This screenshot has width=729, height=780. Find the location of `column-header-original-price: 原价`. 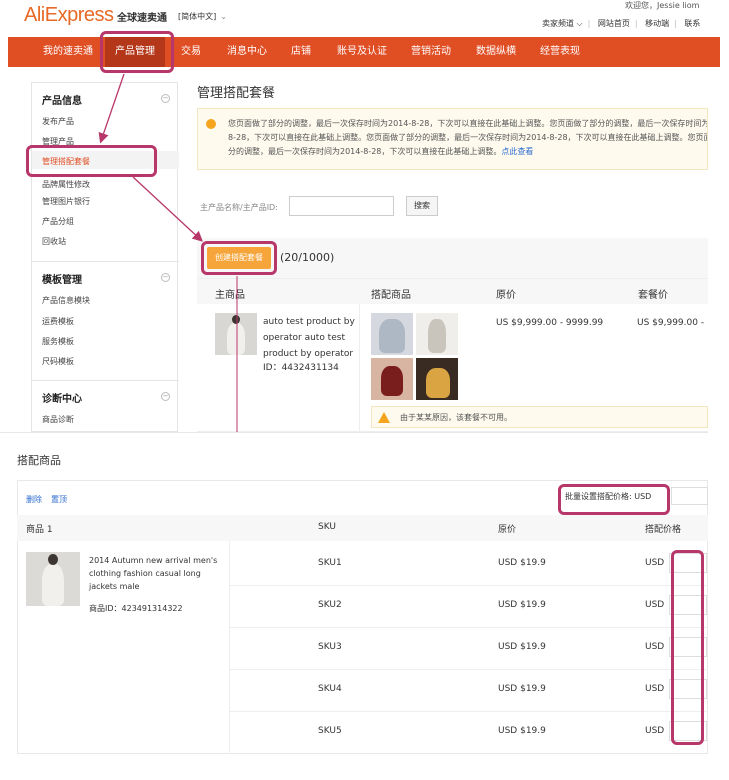

column-header-original-price: 原价 is located at coordinates (507, 530).